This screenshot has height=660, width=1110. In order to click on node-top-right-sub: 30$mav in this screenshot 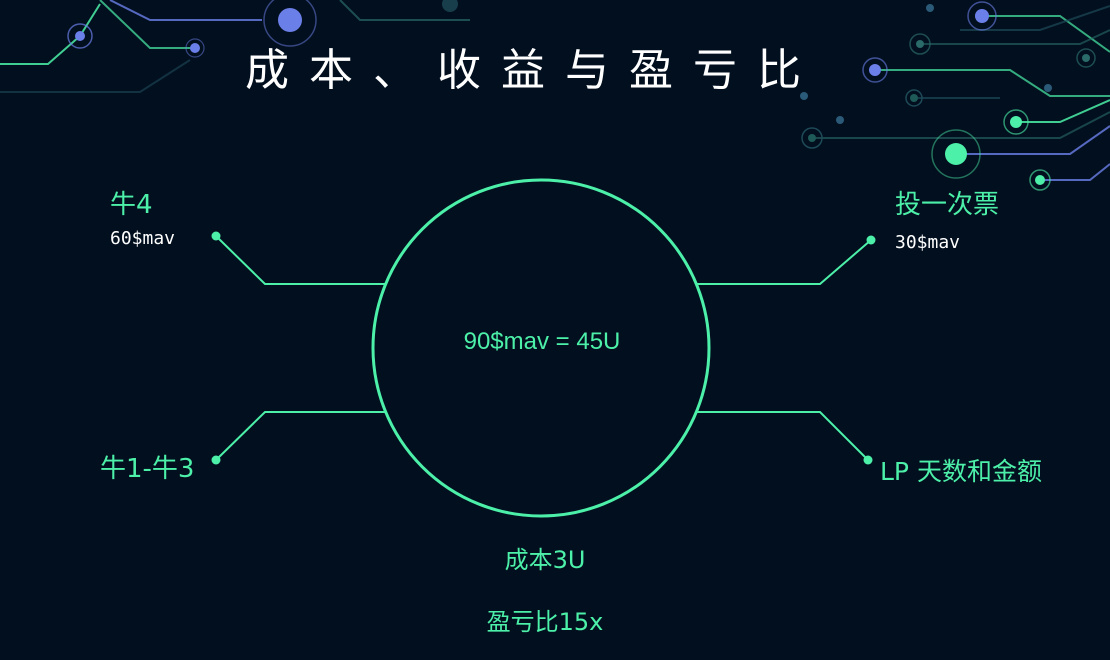, I will do `click(928, 242)`.